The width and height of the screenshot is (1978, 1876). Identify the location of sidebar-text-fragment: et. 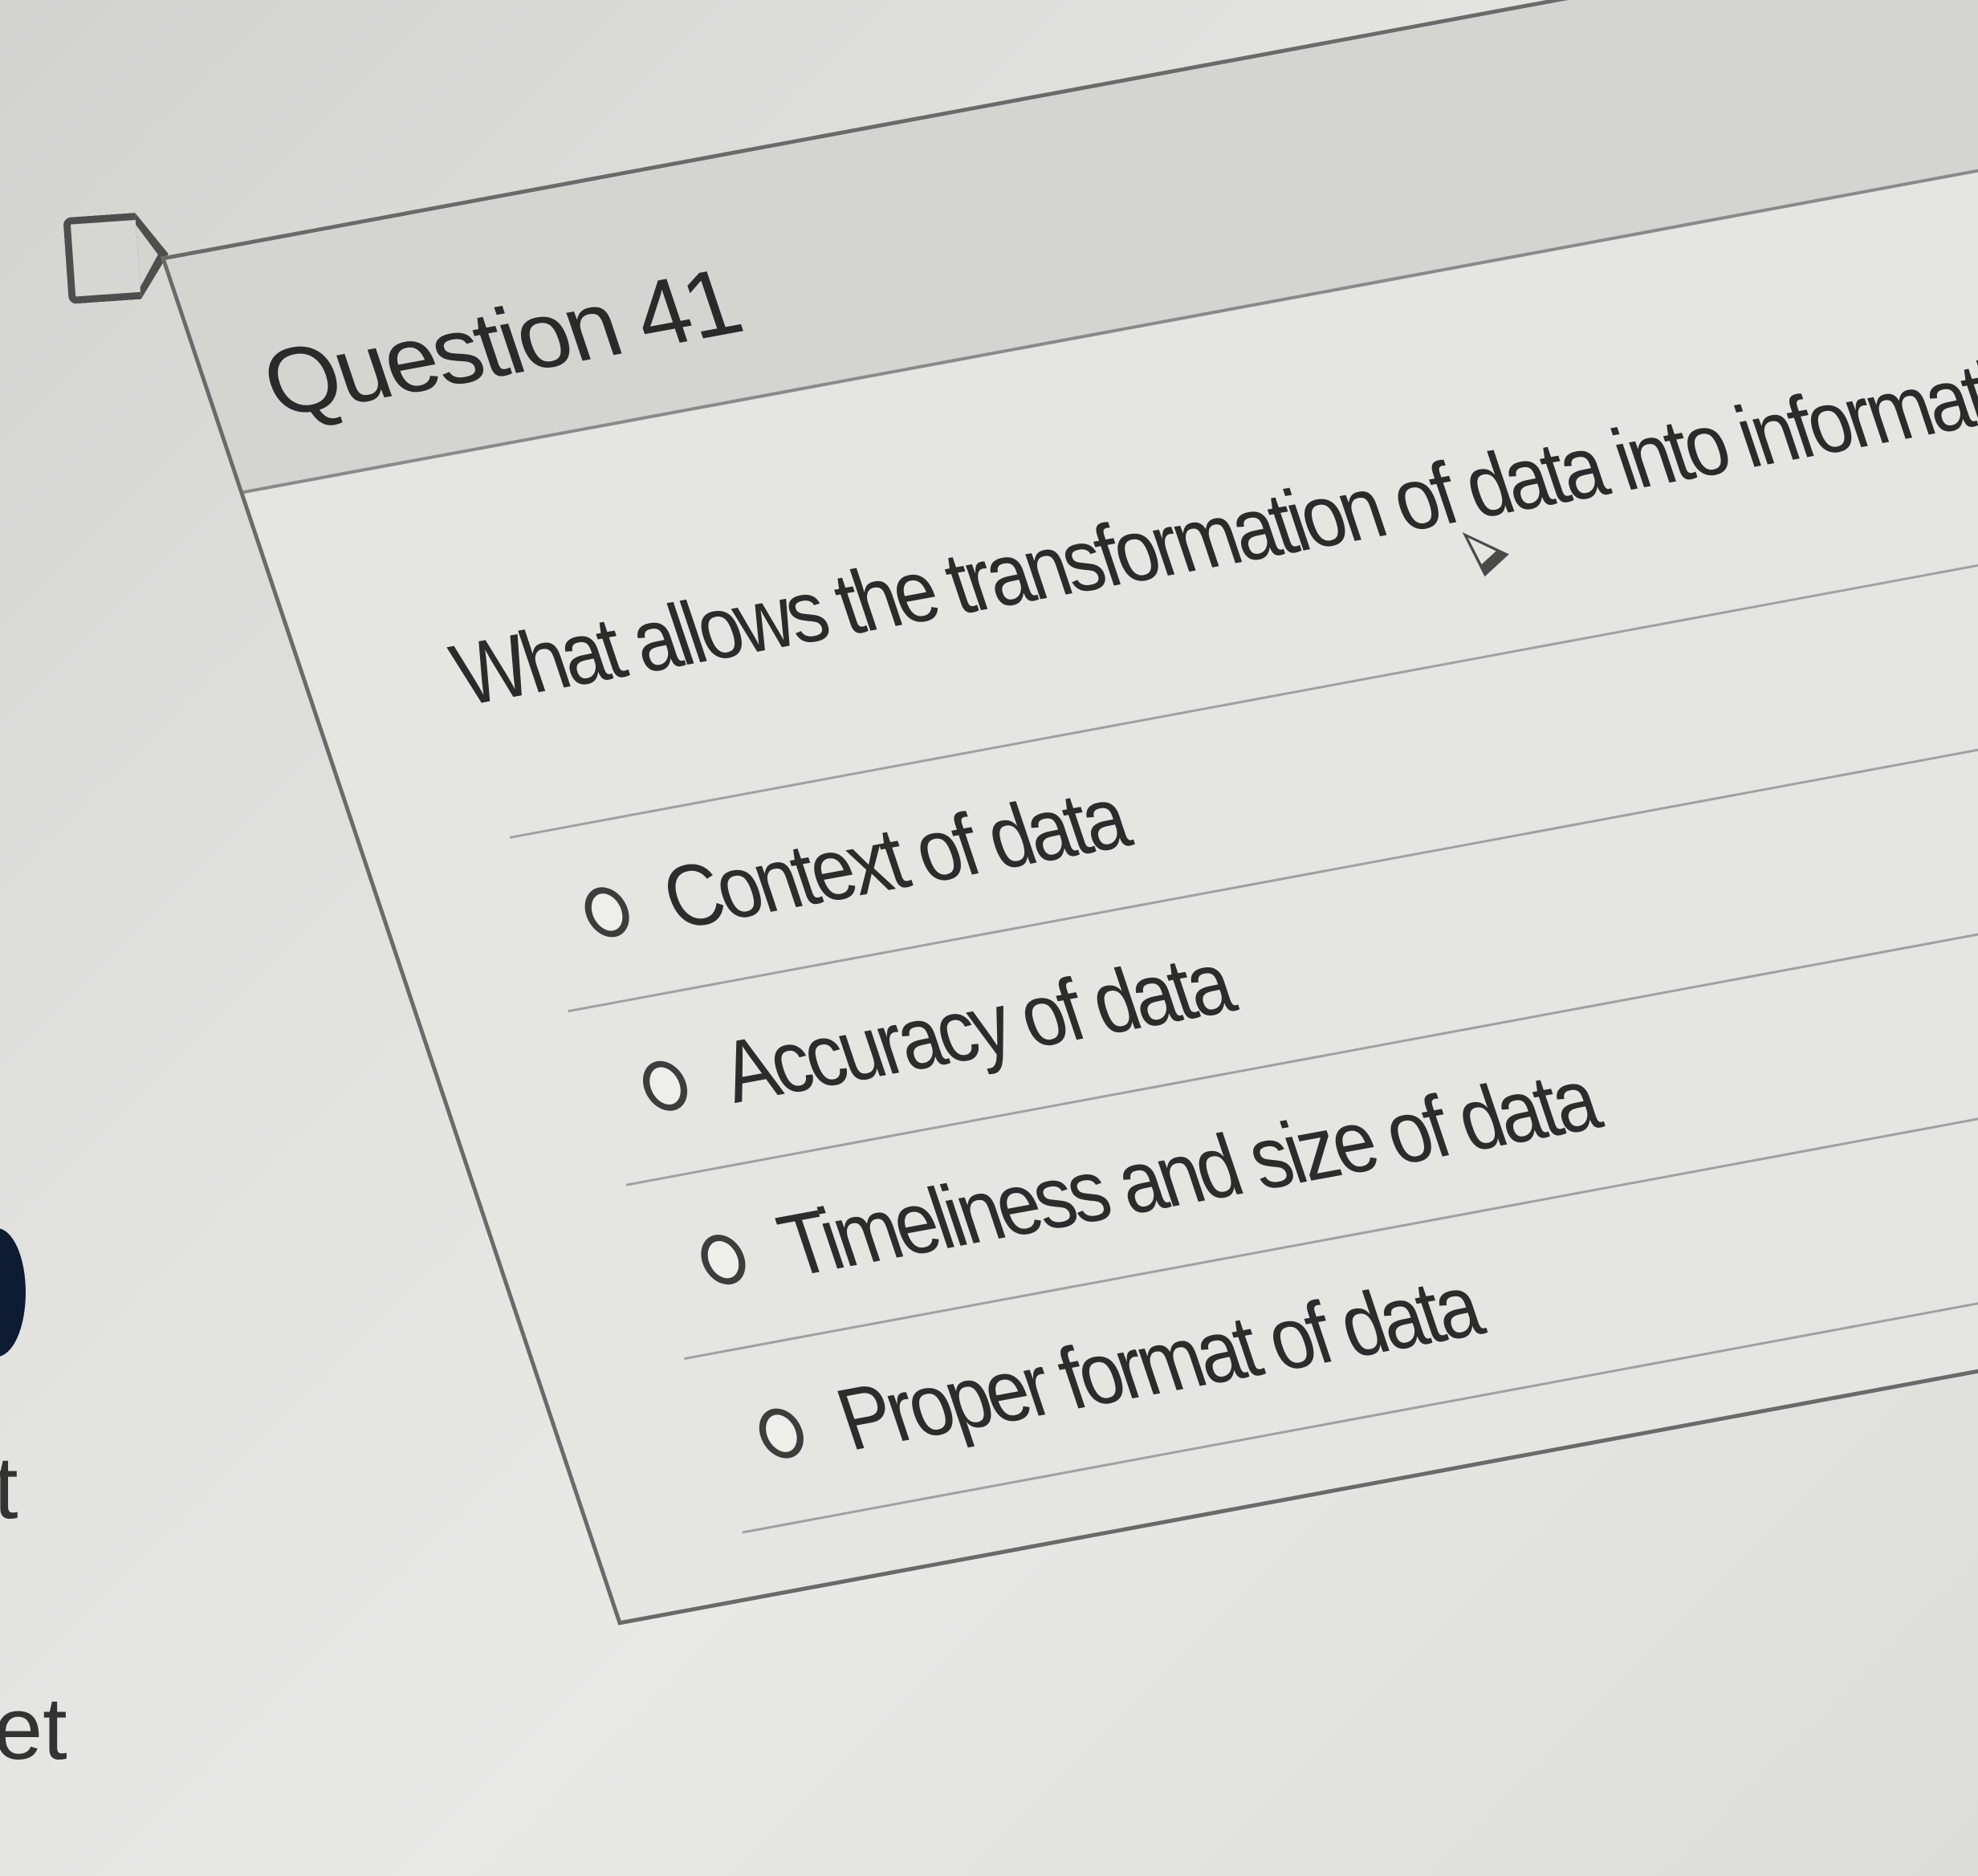
(33, 1728).